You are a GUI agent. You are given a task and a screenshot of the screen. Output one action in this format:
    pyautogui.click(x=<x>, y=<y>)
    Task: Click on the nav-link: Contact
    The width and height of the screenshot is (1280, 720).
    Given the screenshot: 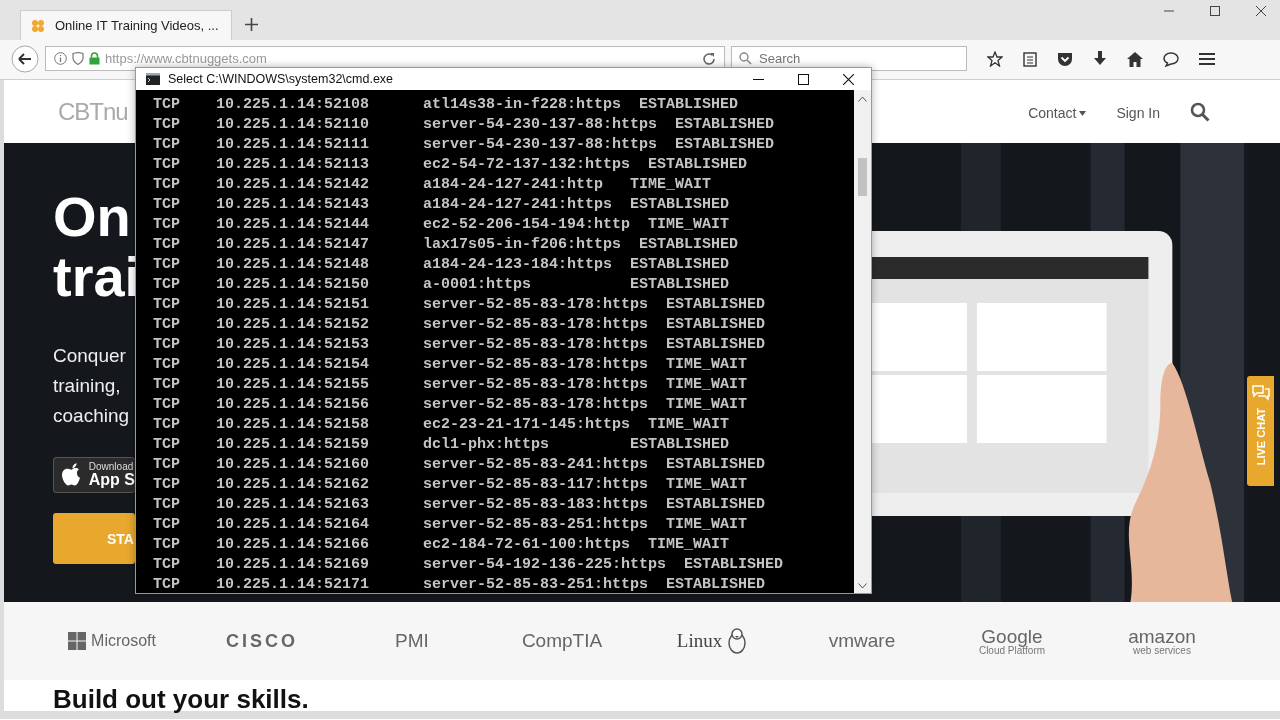 What is the action you would take?
    pyautogui.click(x=1057, y=111)
    